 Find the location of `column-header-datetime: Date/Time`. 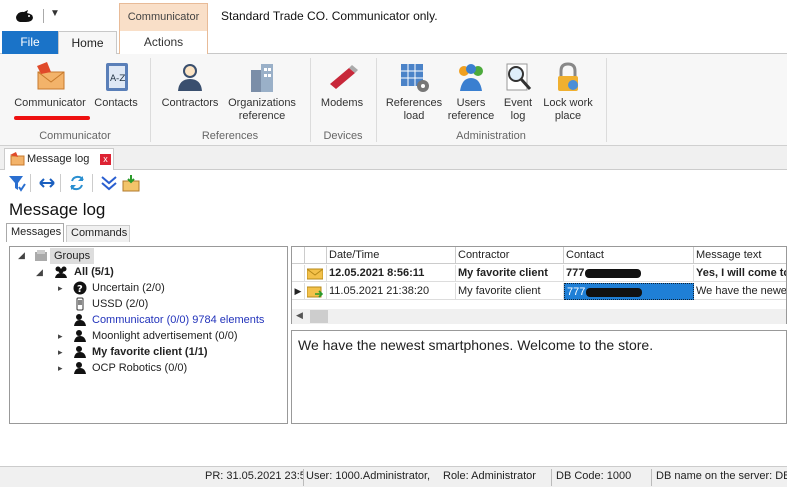

column-header-datetime: Date/Time is located at coordinates (391, 255).